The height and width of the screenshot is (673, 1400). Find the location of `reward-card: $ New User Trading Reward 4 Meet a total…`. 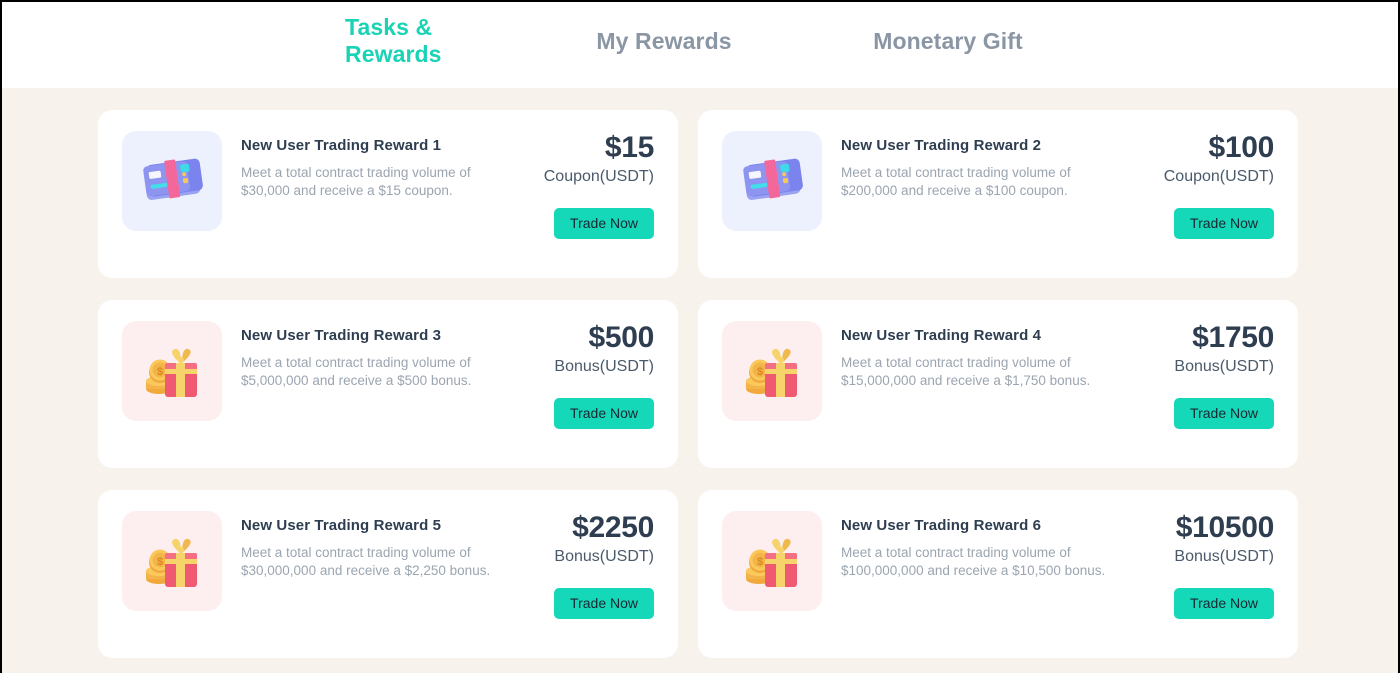

reward-card: $ New User Trading Reward 4 Meet a total… is located at coordinates (998, 384).